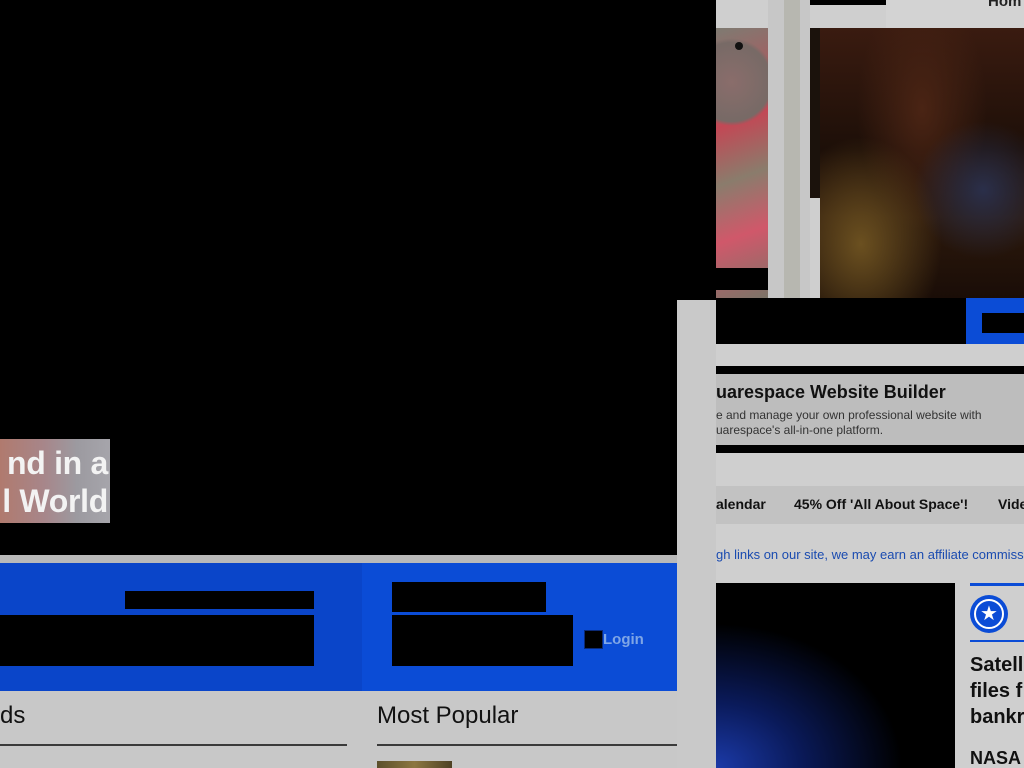  What do you see at coordinates (219, 600) in the screenshot?
I see `signup-label` at bounding box center [219, 600].